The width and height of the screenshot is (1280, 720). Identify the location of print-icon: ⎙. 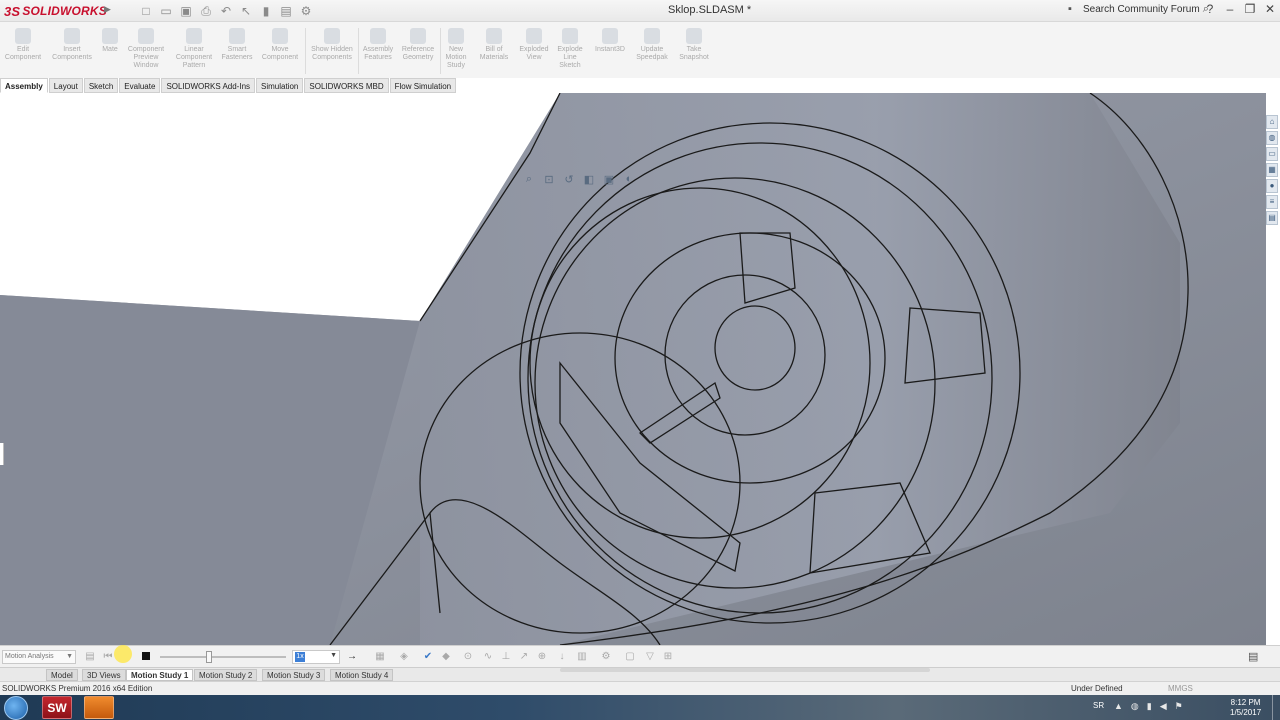
(206, 11).